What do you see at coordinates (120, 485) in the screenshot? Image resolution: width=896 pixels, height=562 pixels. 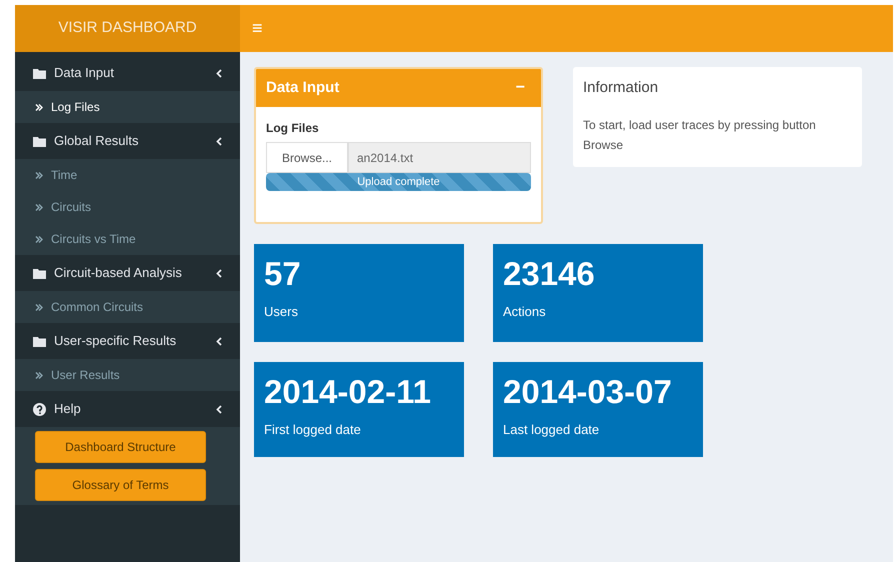 I see `help-button: Glossary of Terms` at bounding box center [120, 485].